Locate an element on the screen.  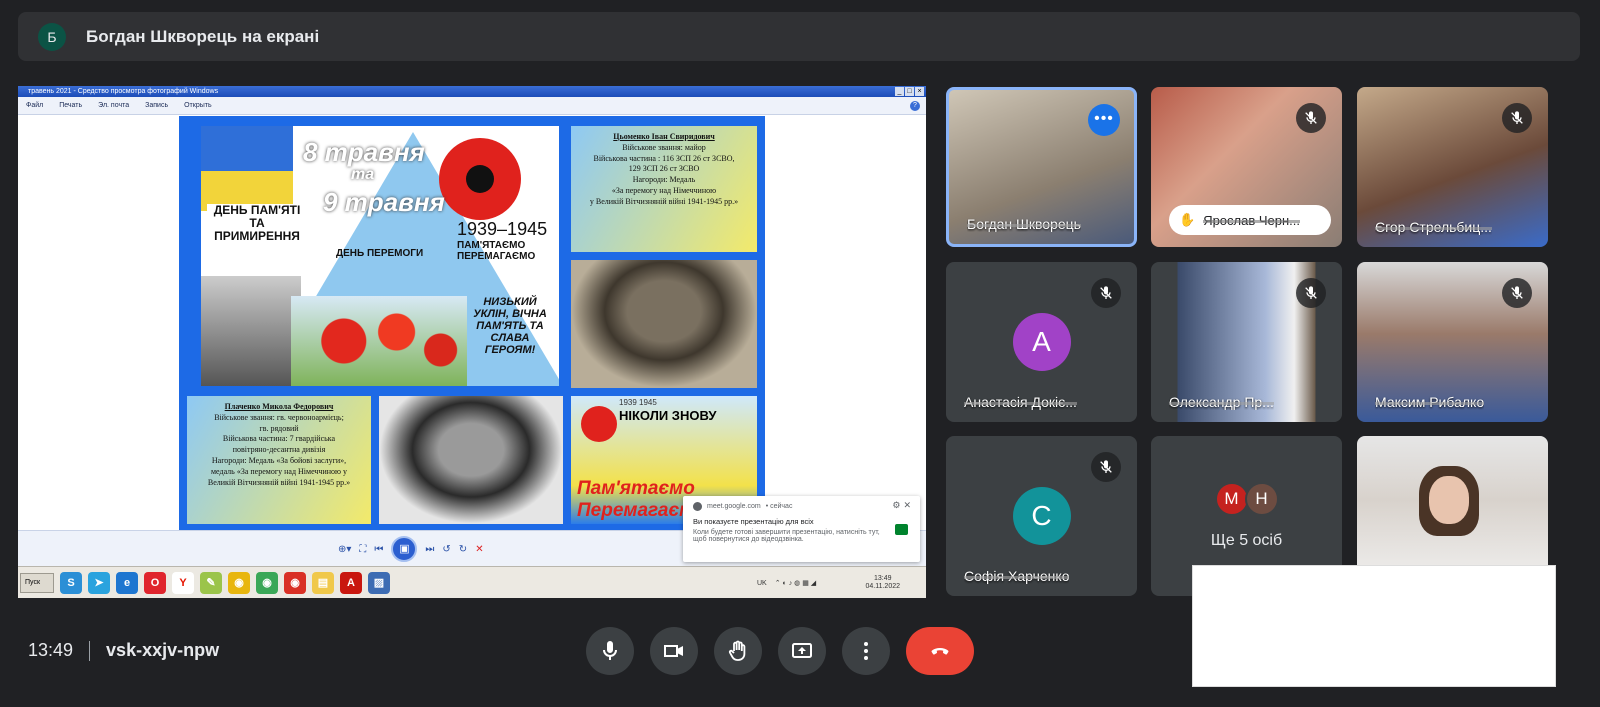
prev-icon: ⏮ is located at coordinates (378, 549).